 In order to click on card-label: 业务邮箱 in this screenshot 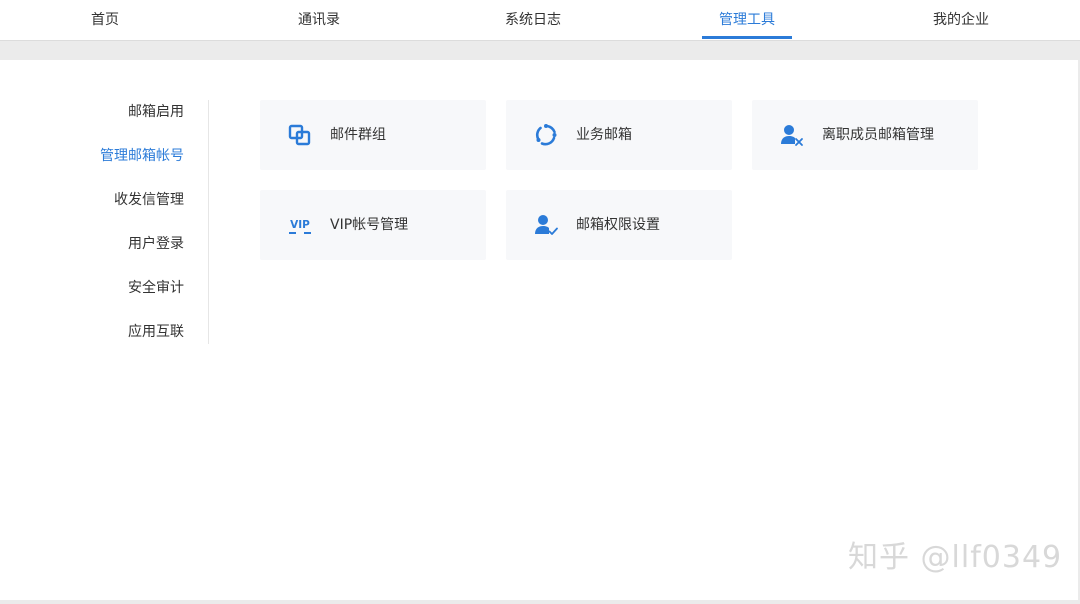, I will do `click(604, 135)`.